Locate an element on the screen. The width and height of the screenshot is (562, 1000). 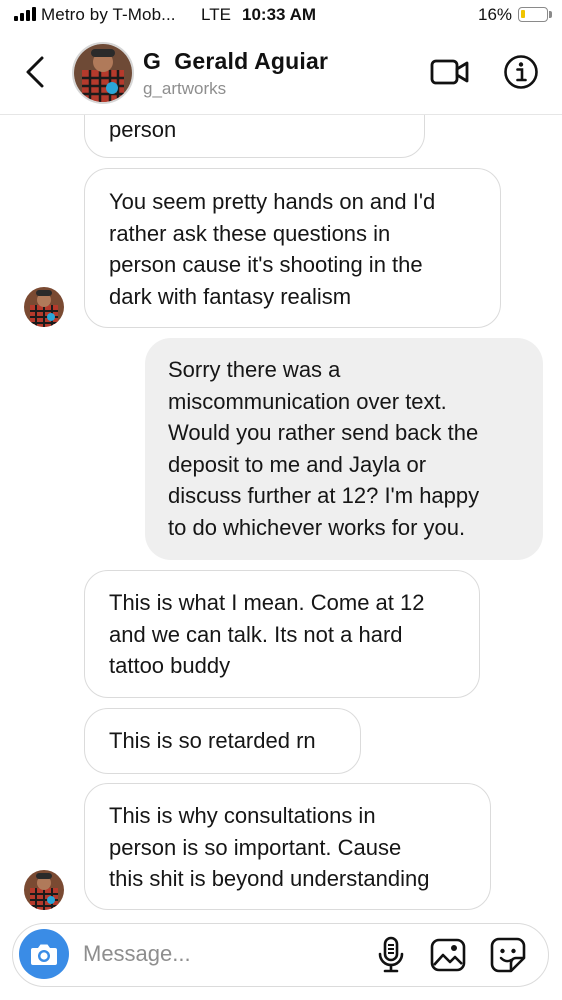
voice-message-button is located at coordinates (391, 955).